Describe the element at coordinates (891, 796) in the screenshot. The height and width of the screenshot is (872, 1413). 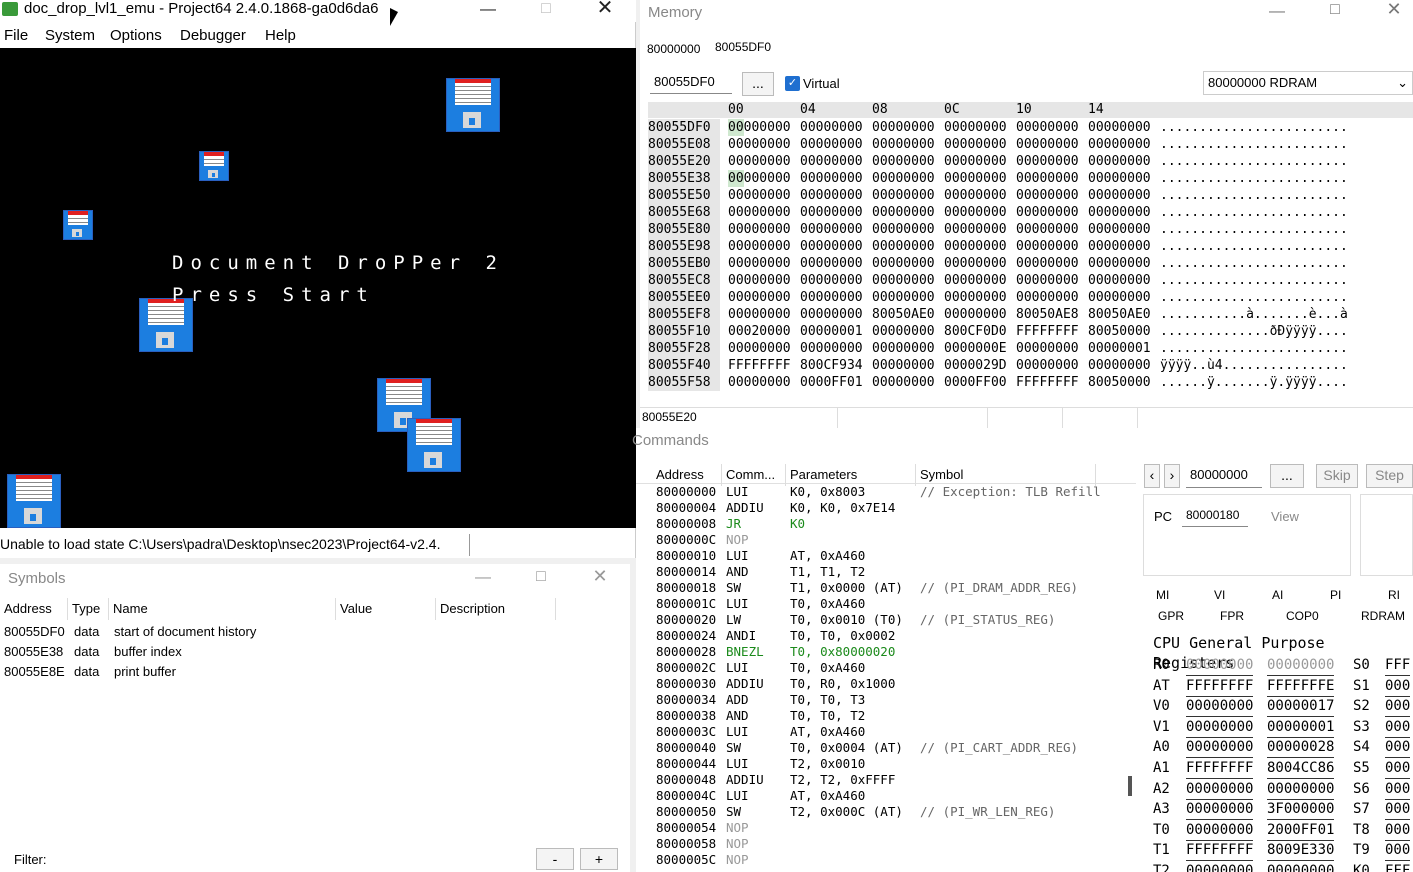
I see `disasm-row: 8000004C LUI AT, 0xA460` at that location.